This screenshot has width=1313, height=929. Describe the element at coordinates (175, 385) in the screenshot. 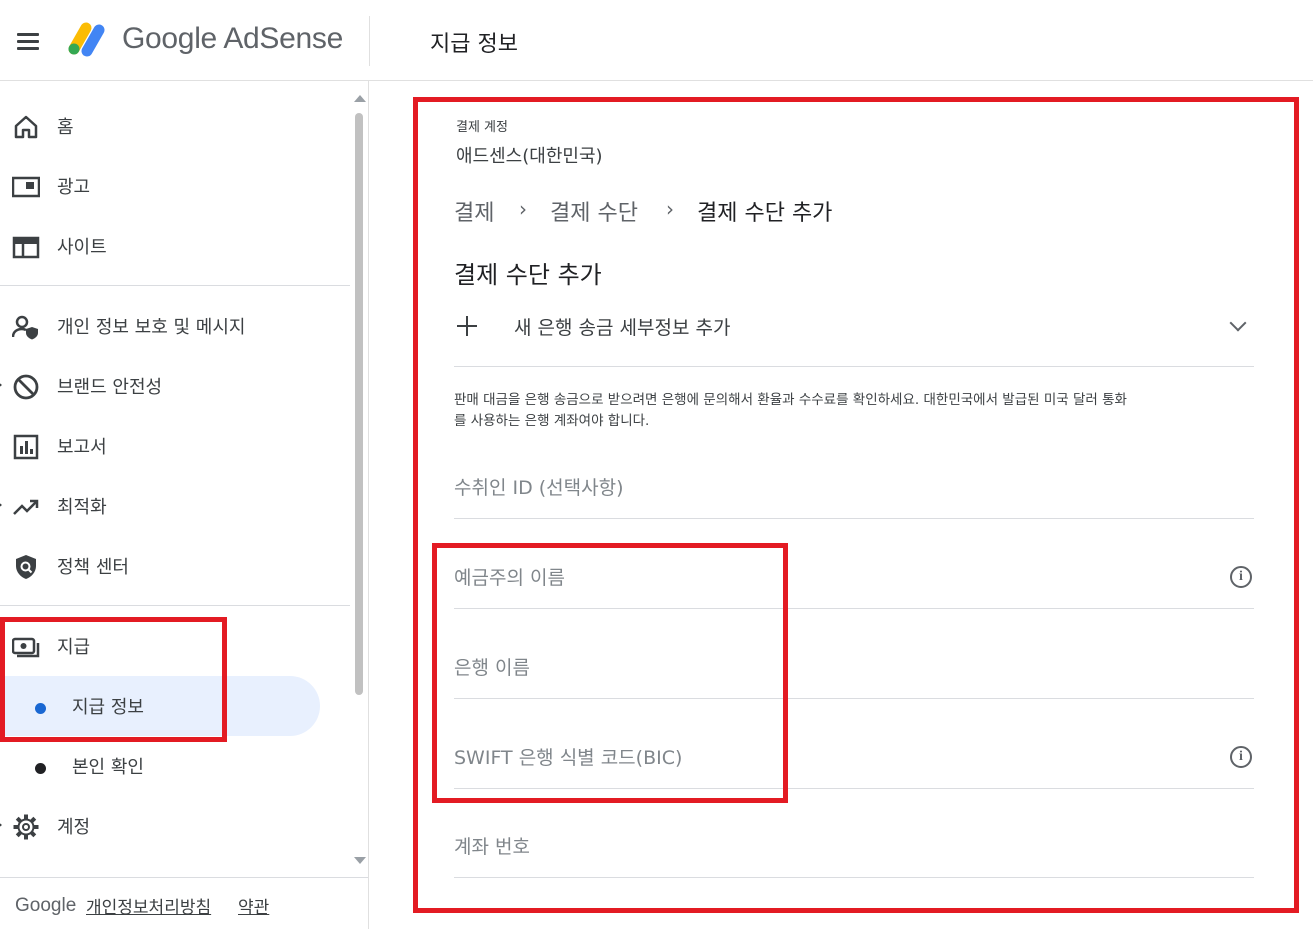

I see `sidebar-item-brand-safety: 브랜드 안전성` at that location.